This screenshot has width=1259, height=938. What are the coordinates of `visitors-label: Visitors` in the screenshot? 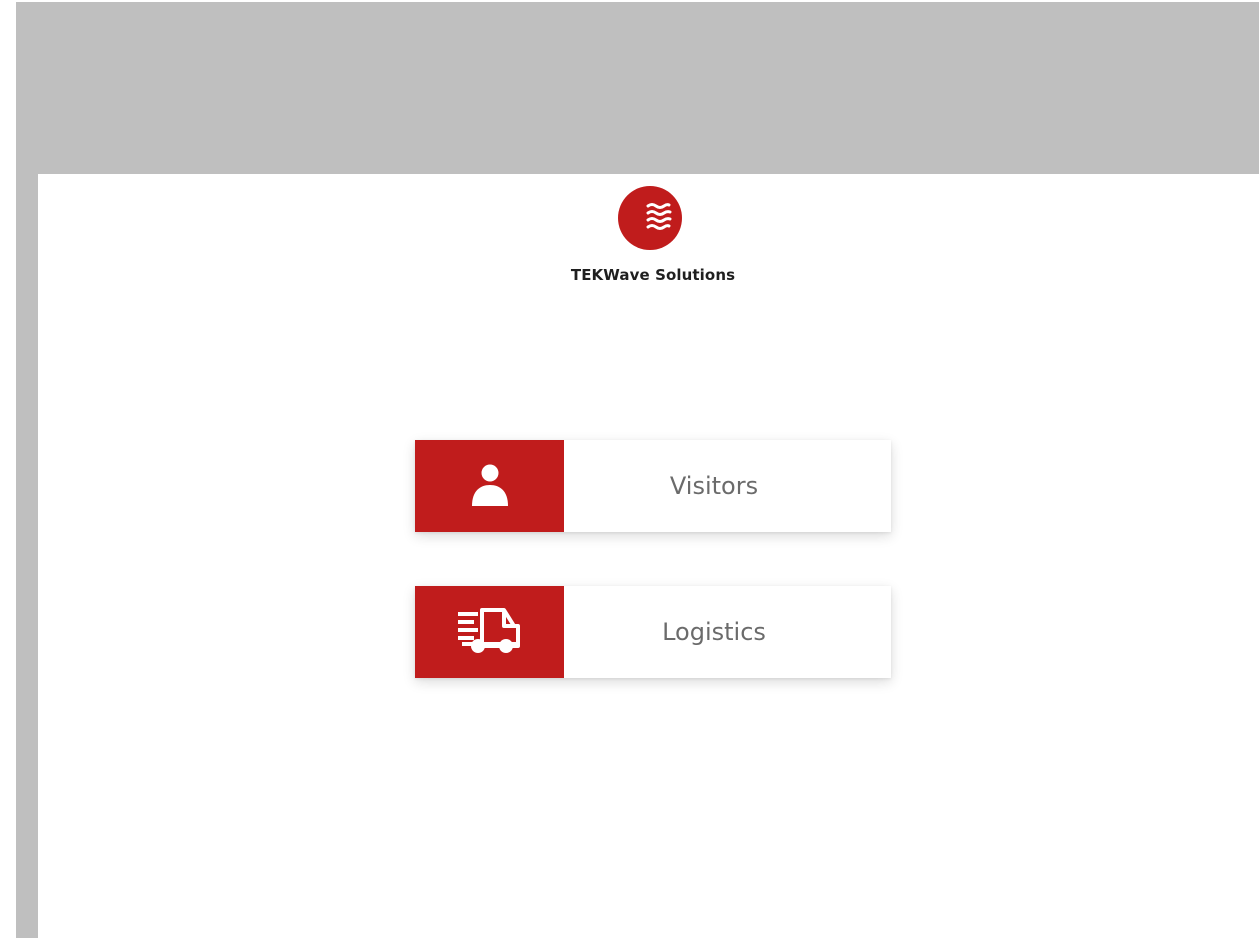 It's located at (714, 486).